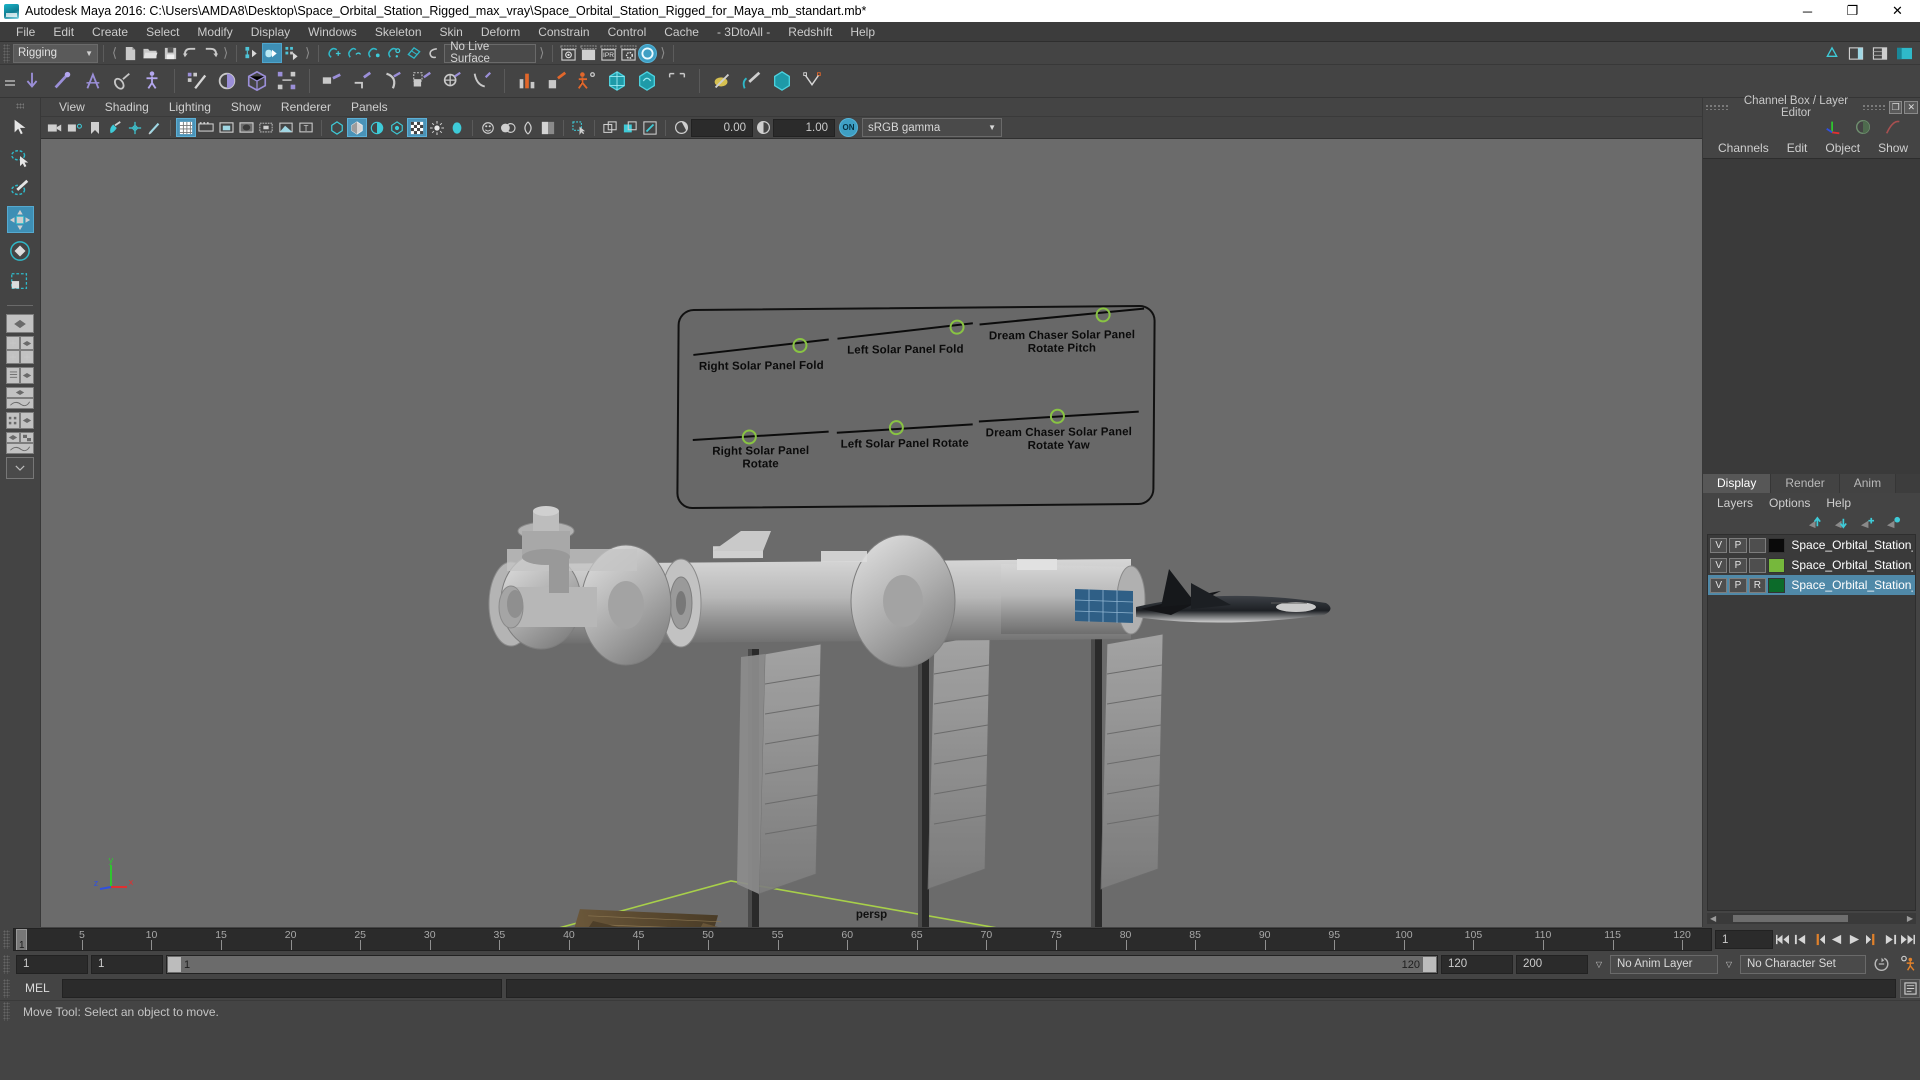  What do you see at coordinates (1800, 939) in the screenshot?
I see `step-back-key-button` at bounding box center [1800, 939].